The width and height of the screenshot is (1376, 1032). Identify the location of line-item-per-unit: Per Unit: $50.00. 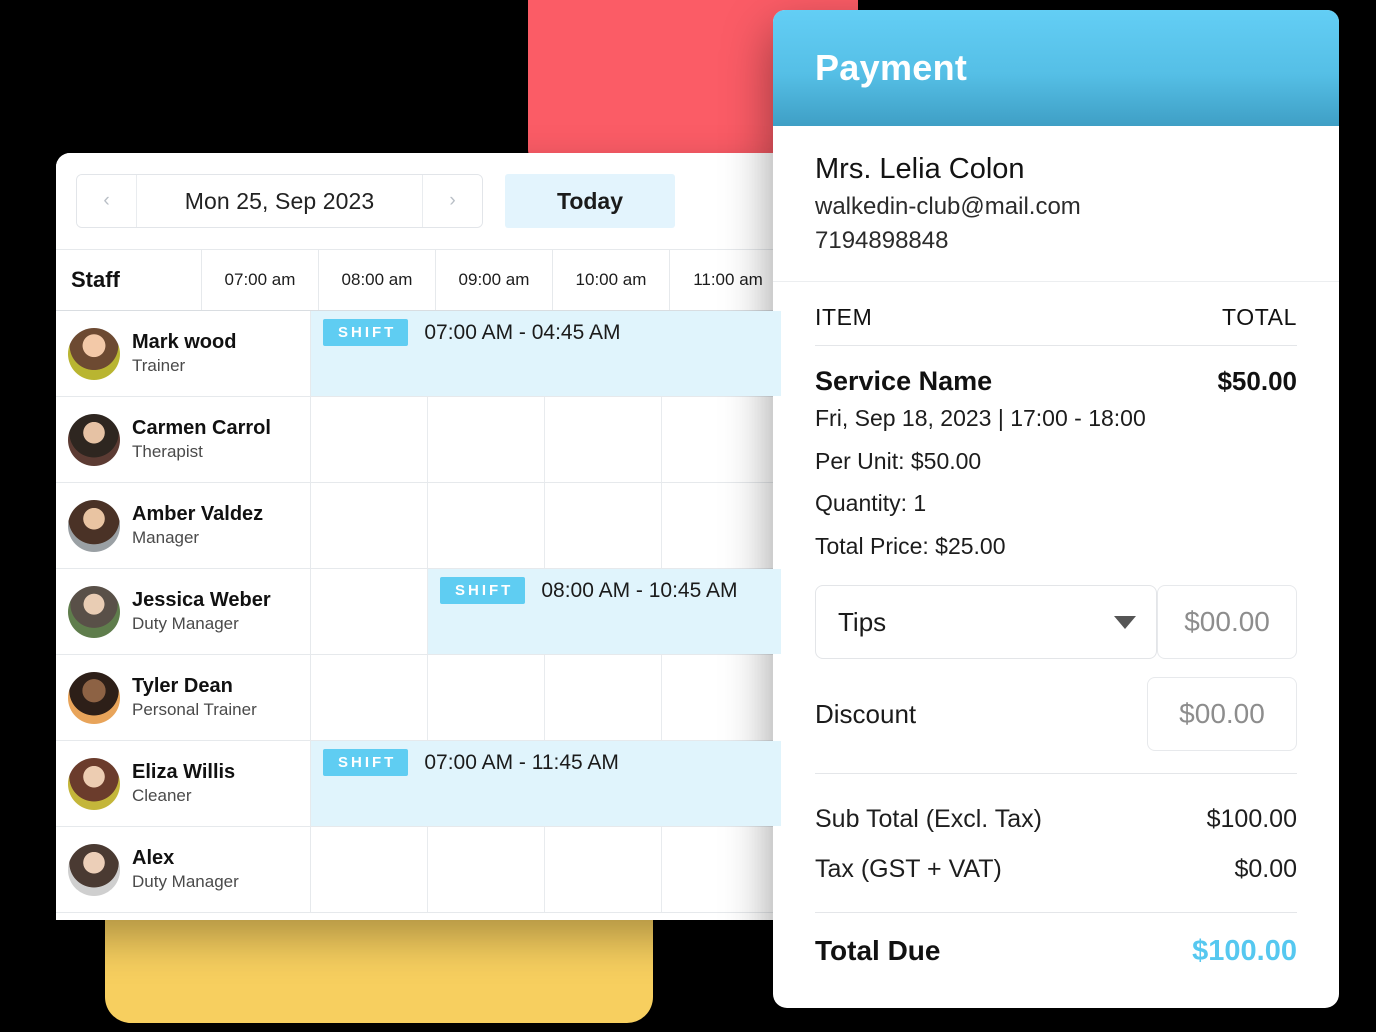
(898, 460).